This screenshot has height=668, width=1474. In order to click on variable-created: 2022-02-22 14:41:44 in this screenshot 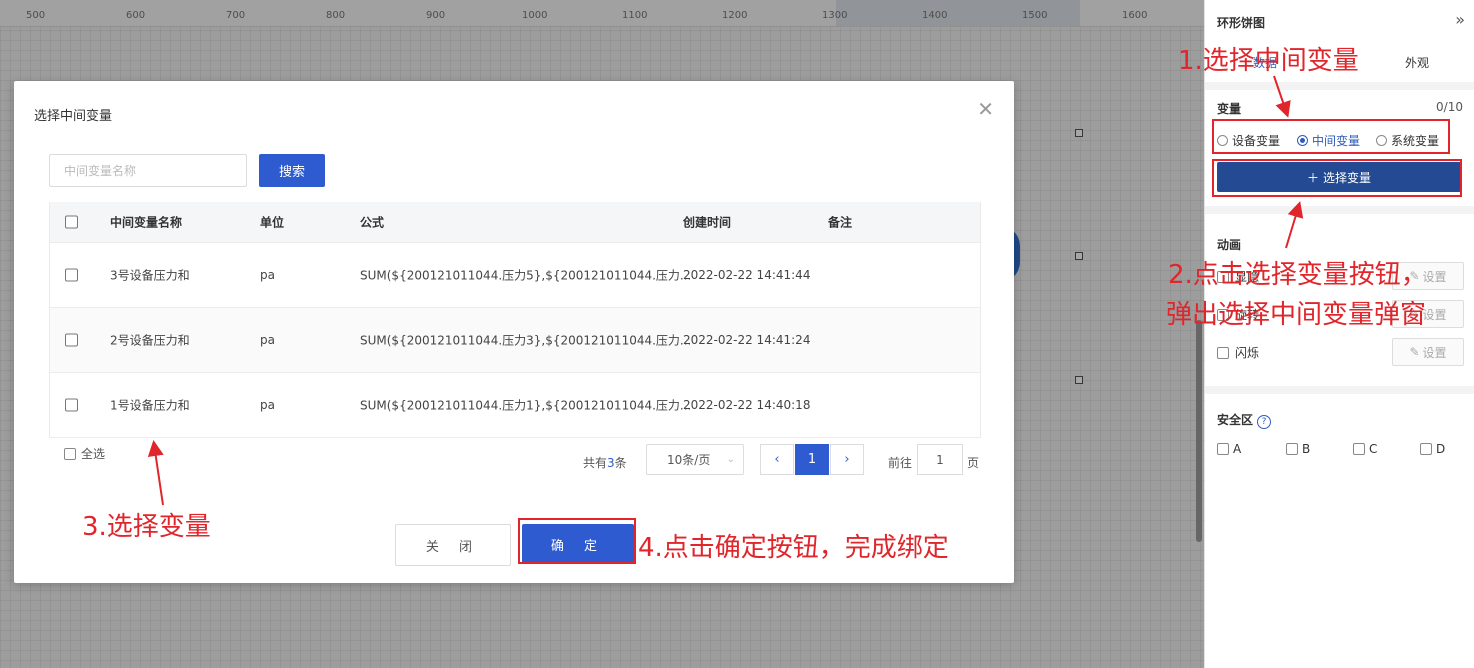, I will do `click(747, 275)`.